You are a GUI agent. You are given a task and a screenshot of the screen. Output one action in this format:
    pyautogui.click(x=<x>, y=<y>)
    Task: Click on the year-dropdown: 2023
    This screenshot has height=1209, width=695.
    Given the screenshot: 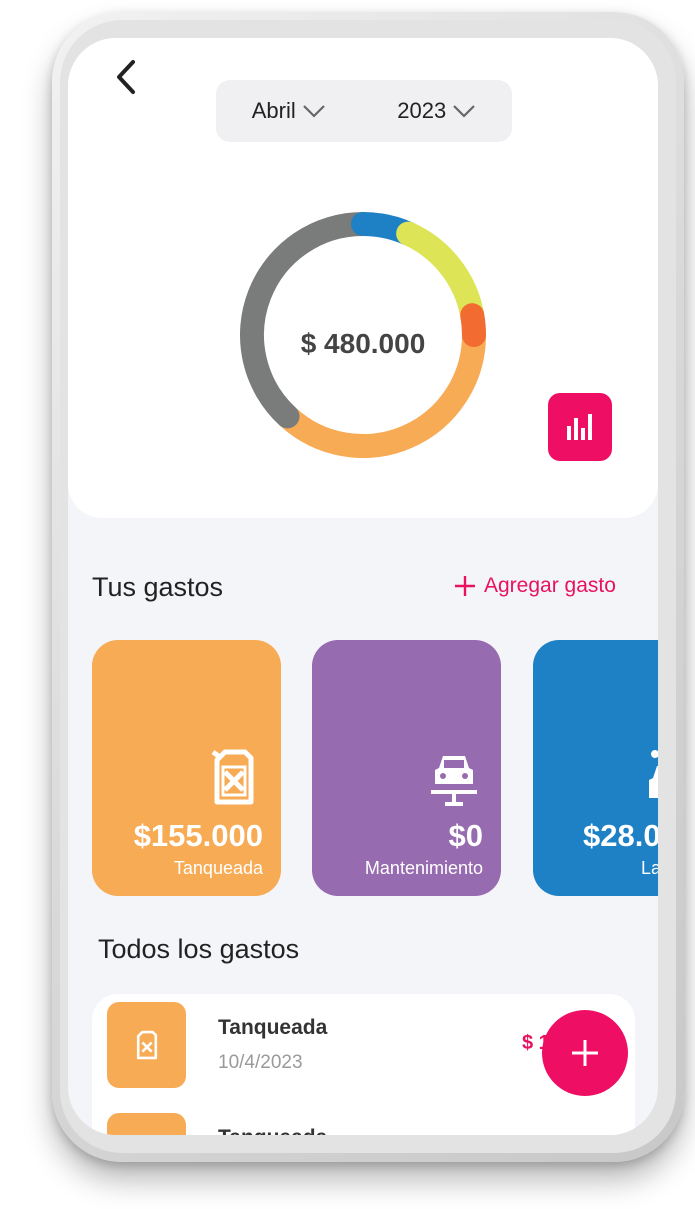 What is the action you would take?
    pyautogui.click(x=436, y=111)
    